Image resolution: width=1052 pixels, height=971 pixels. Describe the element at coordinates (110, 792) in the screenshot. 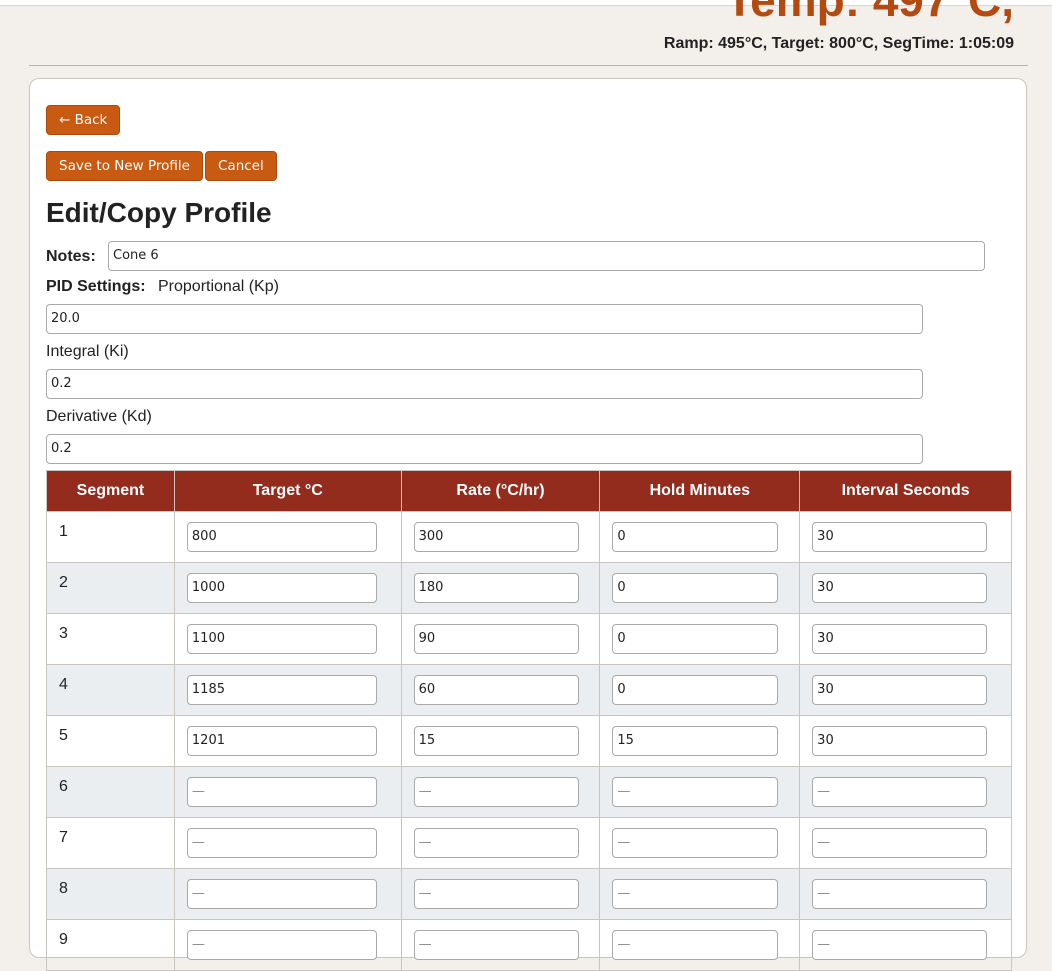

I see `segment-number: 6` at that location.